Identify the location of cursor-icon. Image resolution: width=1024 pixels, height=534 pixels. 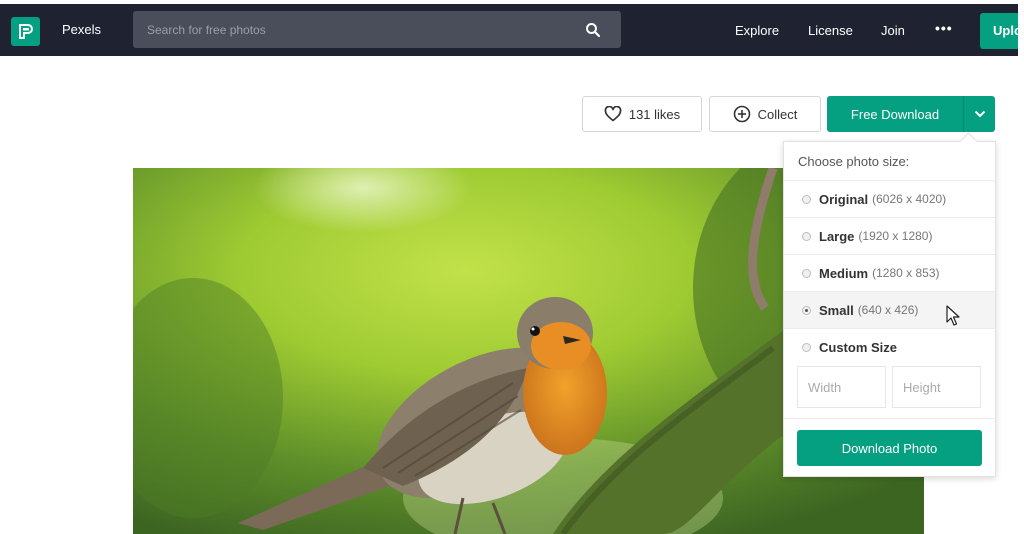
(953, 315).